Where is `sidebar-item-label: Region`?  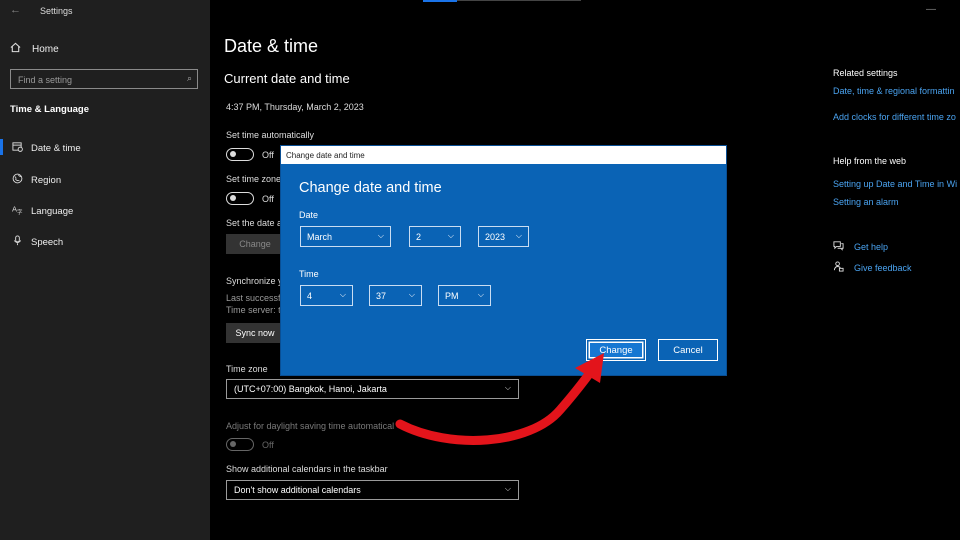 sidebar-item-label: Region is located at coordinates (46, 180).